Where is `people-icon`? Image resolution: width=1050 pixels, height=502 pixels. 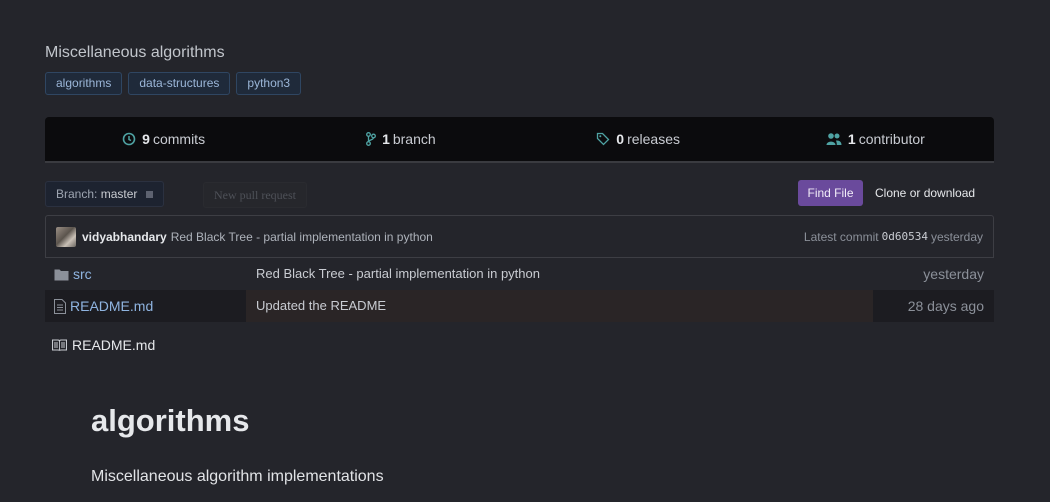 people-icon is located at coordinates (834, 139).